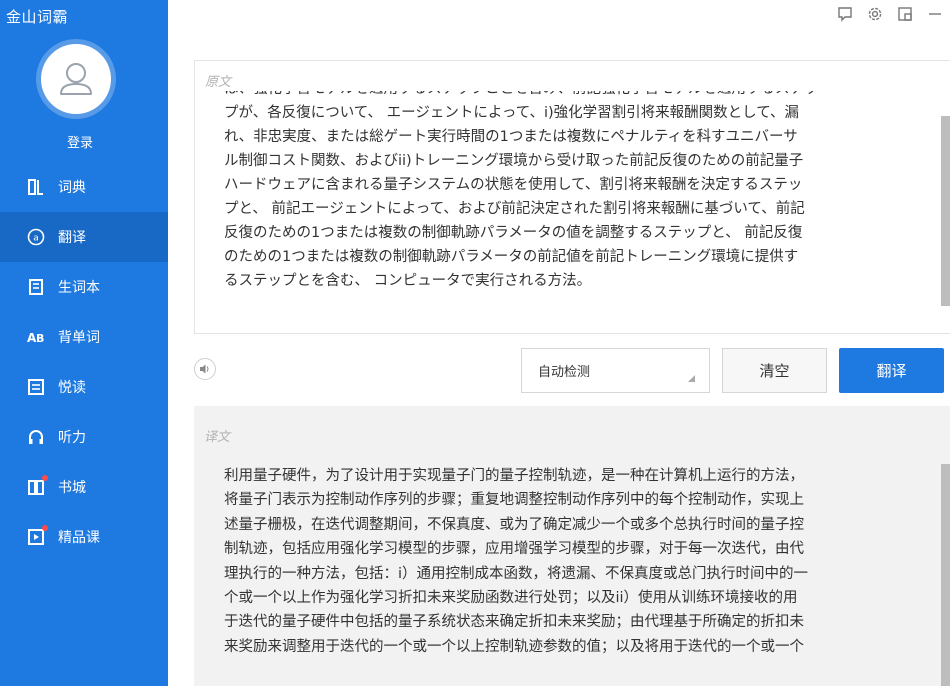  What do you see at coordinates (514, 622) in the screenshot?
I see `result-text-line: 于迭代的量子硬件中包括的量子系统状态来确定折扣未来奖励；由代理基于所确定的折扣未` at bounding box center [514, 622].